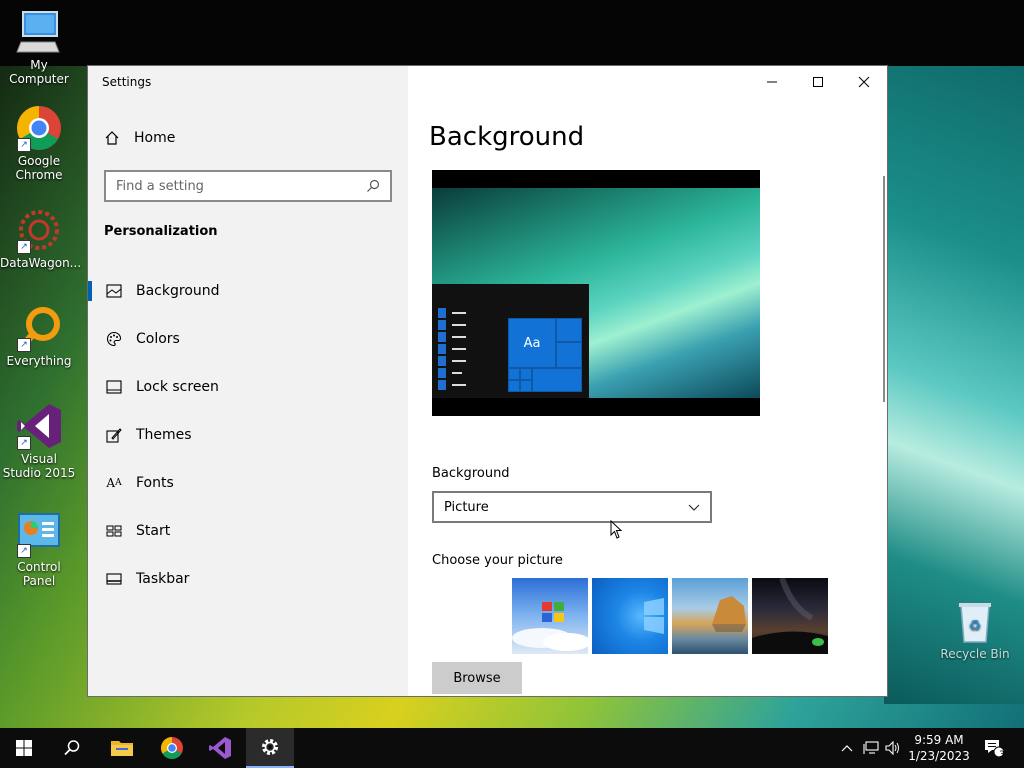 This screenshot has width=1024, height=768. What do you see at coordinates (670, 616) in the screenshot?
I see `picture-thumbnails` at bounding box center [670, 616].